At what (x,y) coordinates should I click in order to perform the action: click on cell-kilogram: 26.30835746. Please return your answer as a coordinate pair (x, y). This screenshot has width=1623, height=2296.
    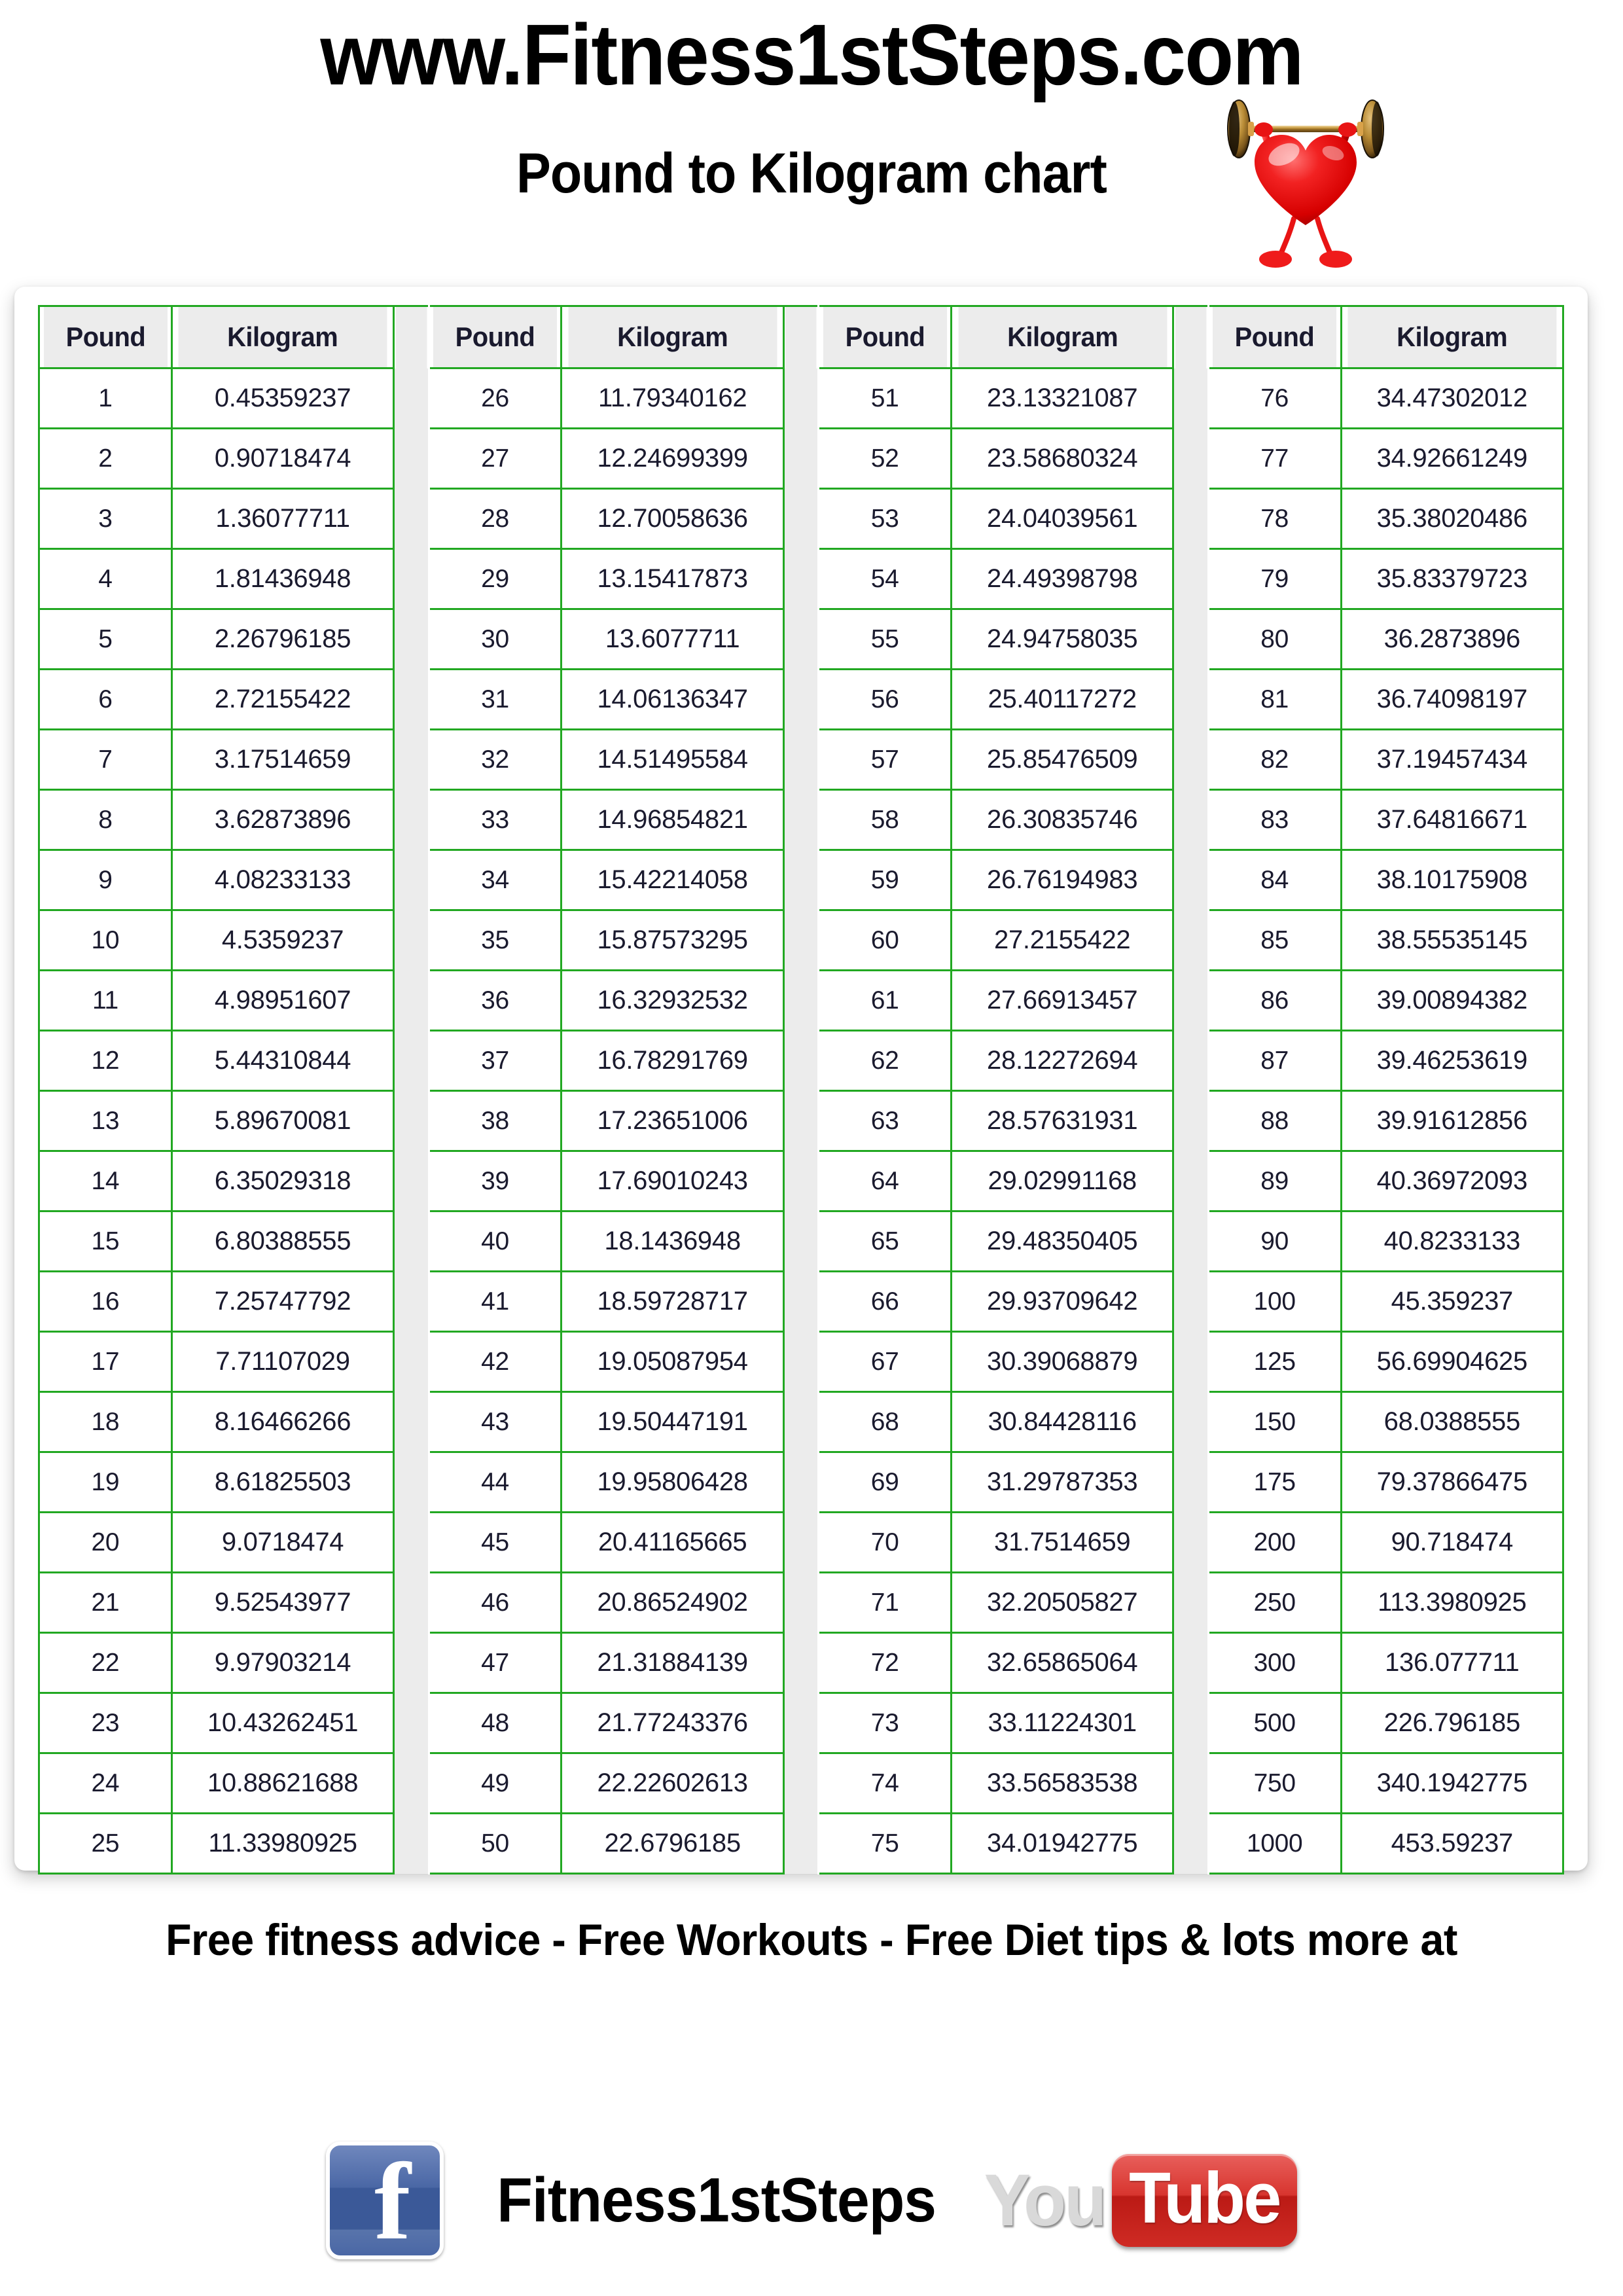
    Looking at the image, I should click on (1062, 820).